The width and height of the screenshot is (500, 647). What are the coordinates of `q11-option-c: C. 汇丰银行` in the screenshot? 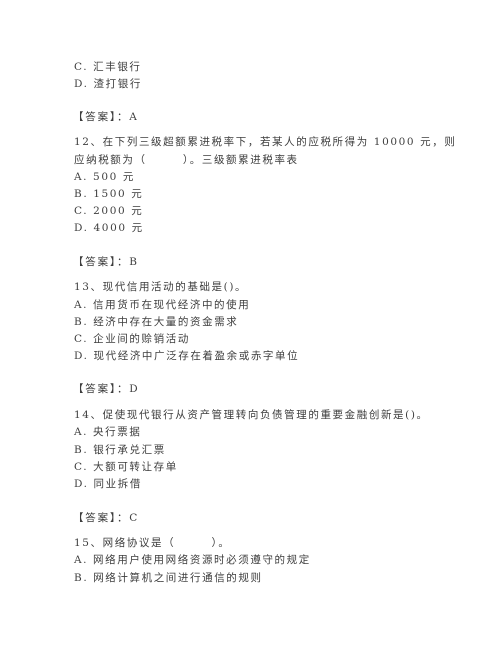 It's located at (108, 67).